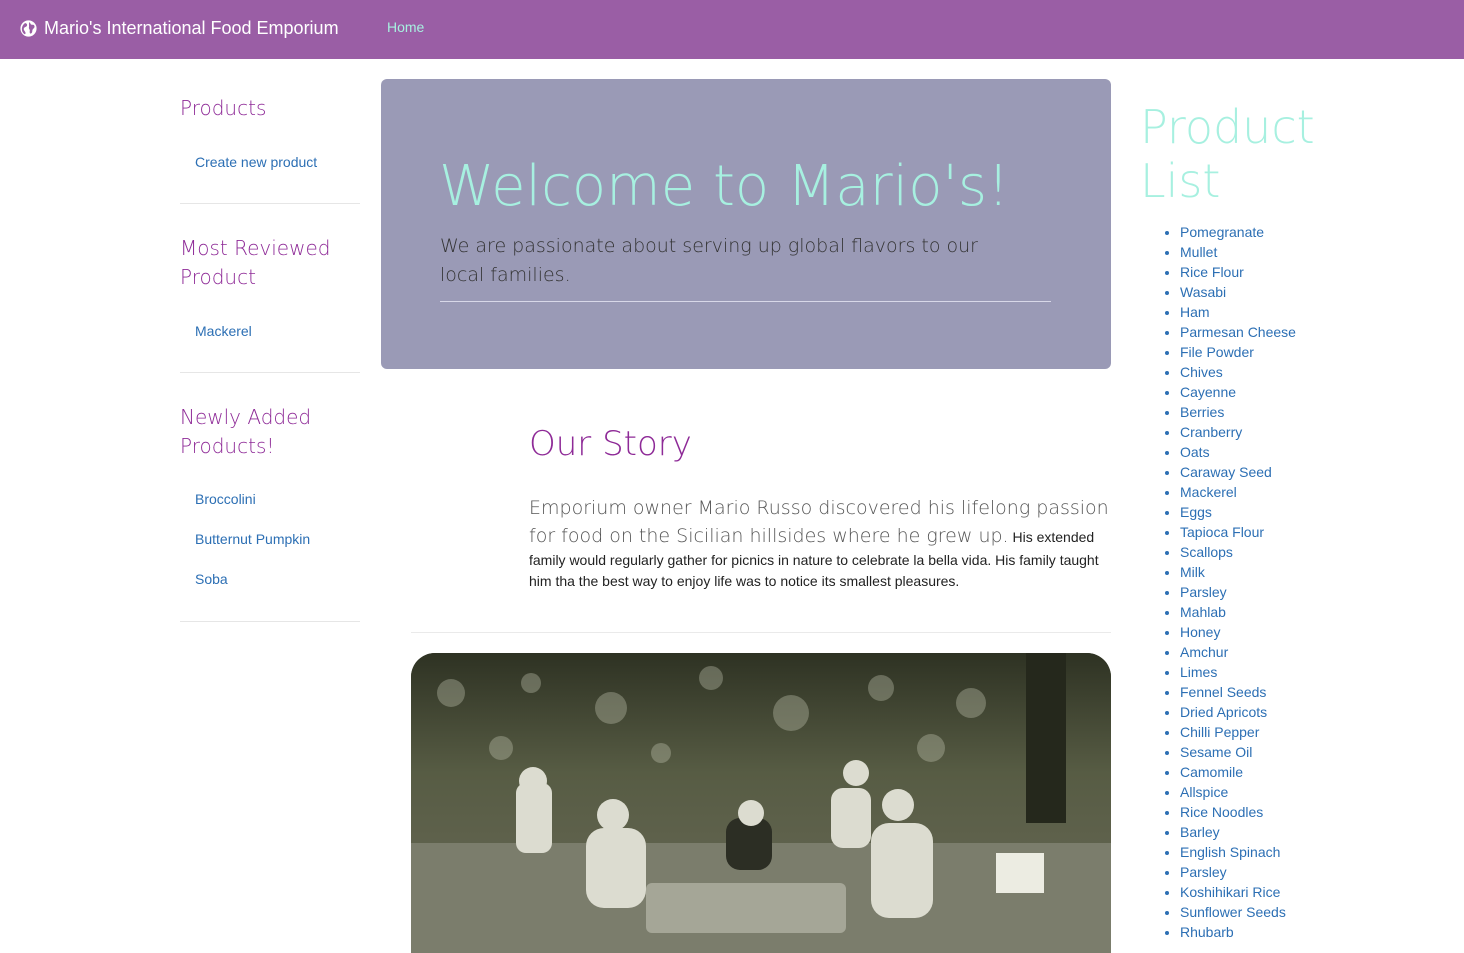 The width and height of the screenshot is (1464, 953). Describe the element at coordinates (1204, 792) in the screenshot. I see `product-link: Allspice` at that location.